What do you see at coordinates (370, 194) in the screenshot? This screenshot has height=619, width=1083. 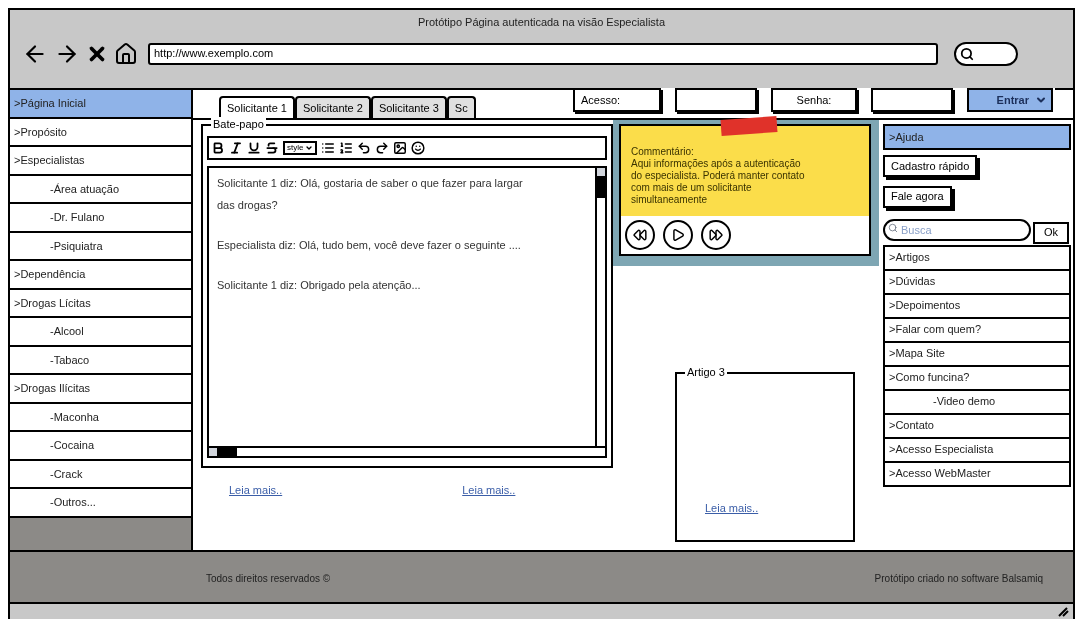 I see `chat-message: Solicitante 1 diz: Olá, gostaria de saber o que fazer para largar das drogas?` at bounding box center [370, 194].